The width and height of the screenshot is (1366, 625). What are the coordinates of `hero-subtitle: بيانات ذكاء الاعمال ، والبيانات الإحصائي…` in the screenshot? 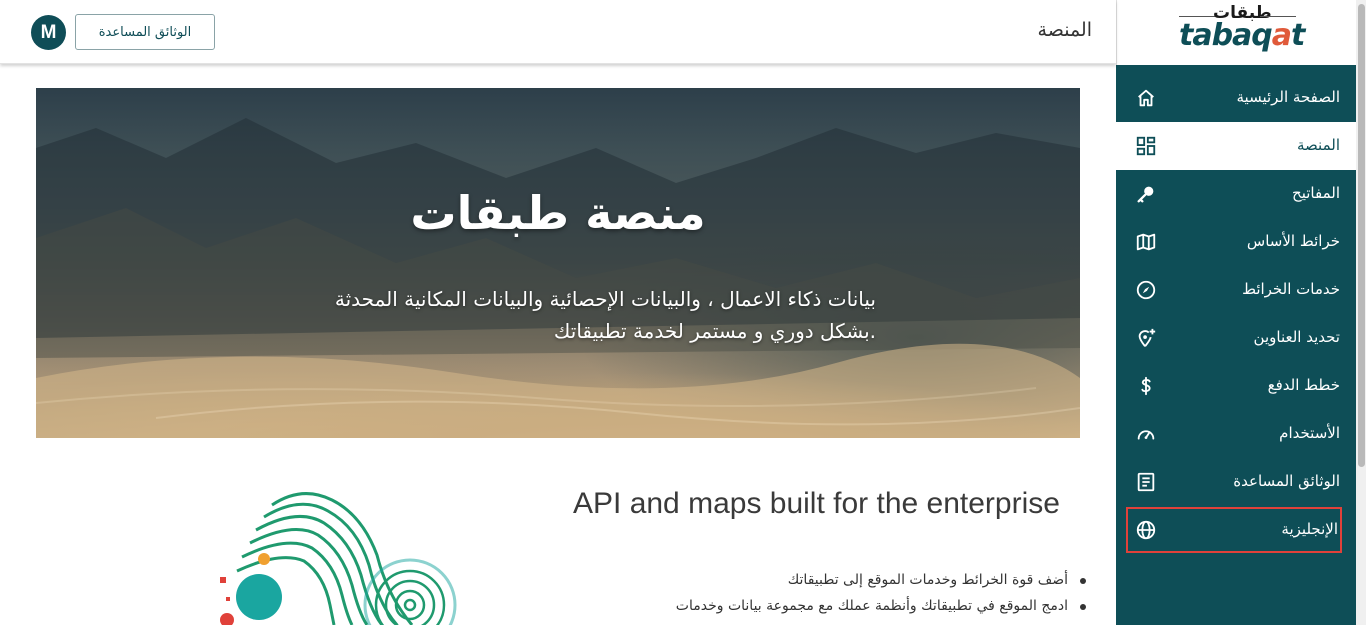 It's located at (546, 315).